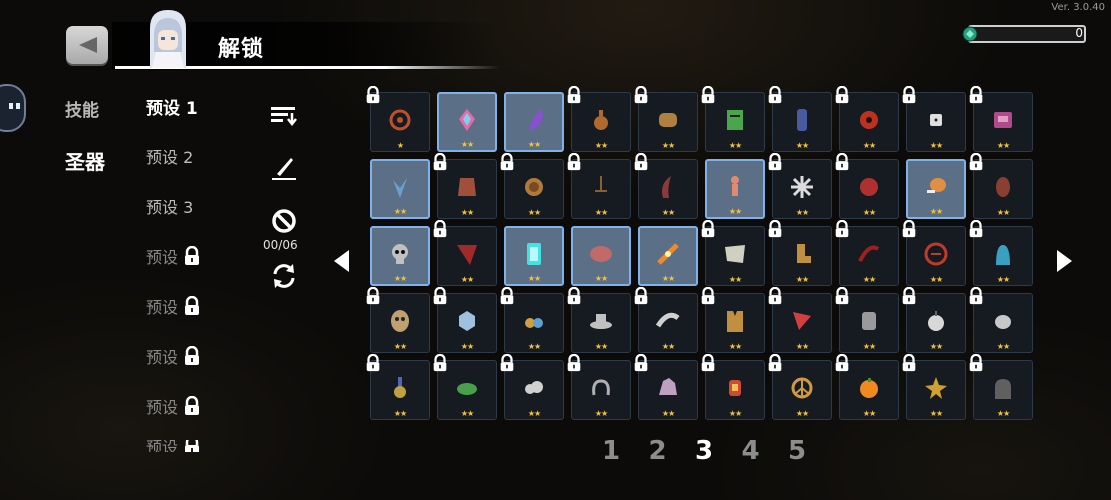 The width and height of the screenshot is (1111, 500). Describe the element at coordinates (704, 451) in the screenshot. I see `page-3: 3` at that location.